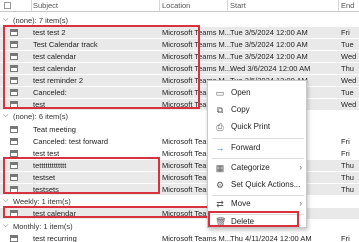 Image resolution: width=359 pixels, height=242 pixels. What do you see at coordinates (238, 5) in the screenshot?
I see `column-start: Start` at bounding box center [238, 5].